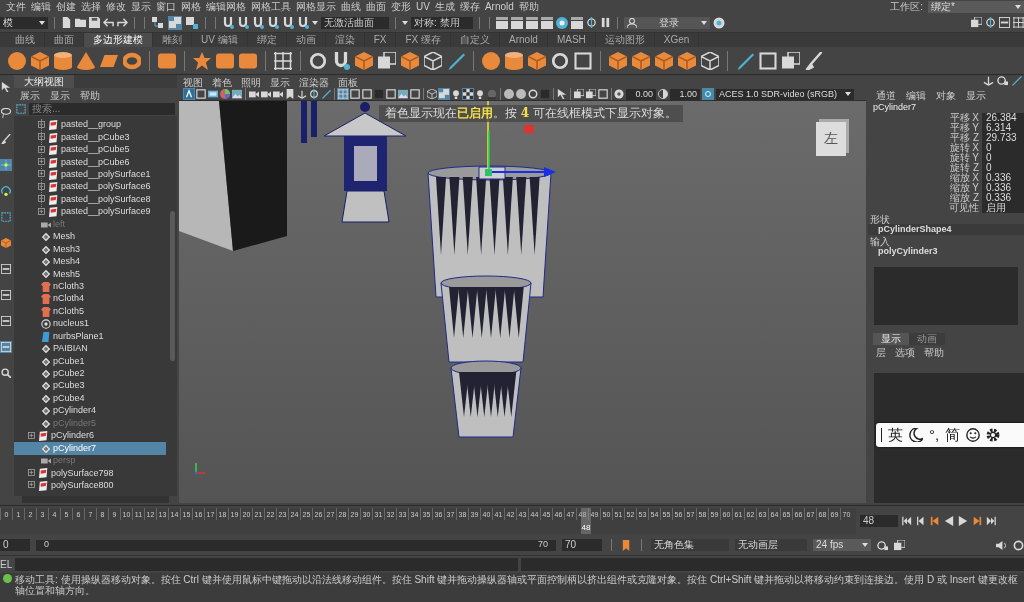  What do you see at coordinates (90, 249) in the screenshot?
I see `outliner-item: Mesh3` at bounding box center [90, 249].